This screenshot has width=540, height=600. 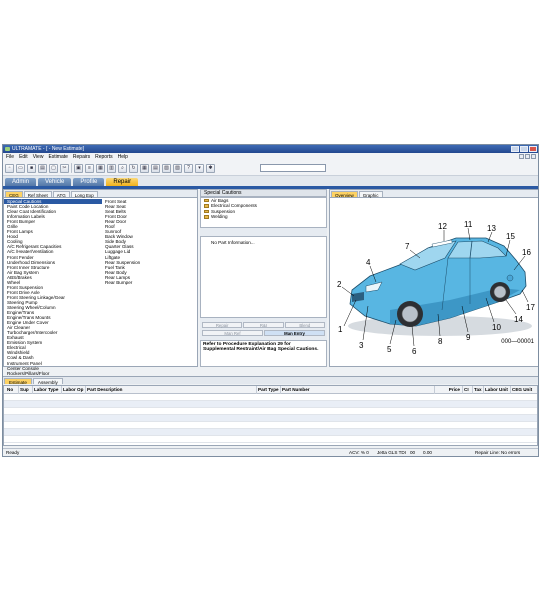 I want to click on col-no: No, so click(x=12, y=390).